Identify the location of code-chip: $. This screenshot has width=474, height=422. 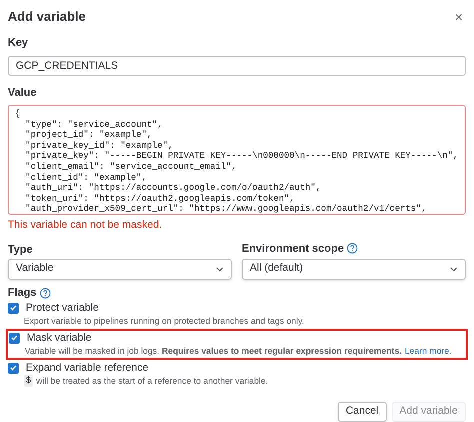
(29, 380).